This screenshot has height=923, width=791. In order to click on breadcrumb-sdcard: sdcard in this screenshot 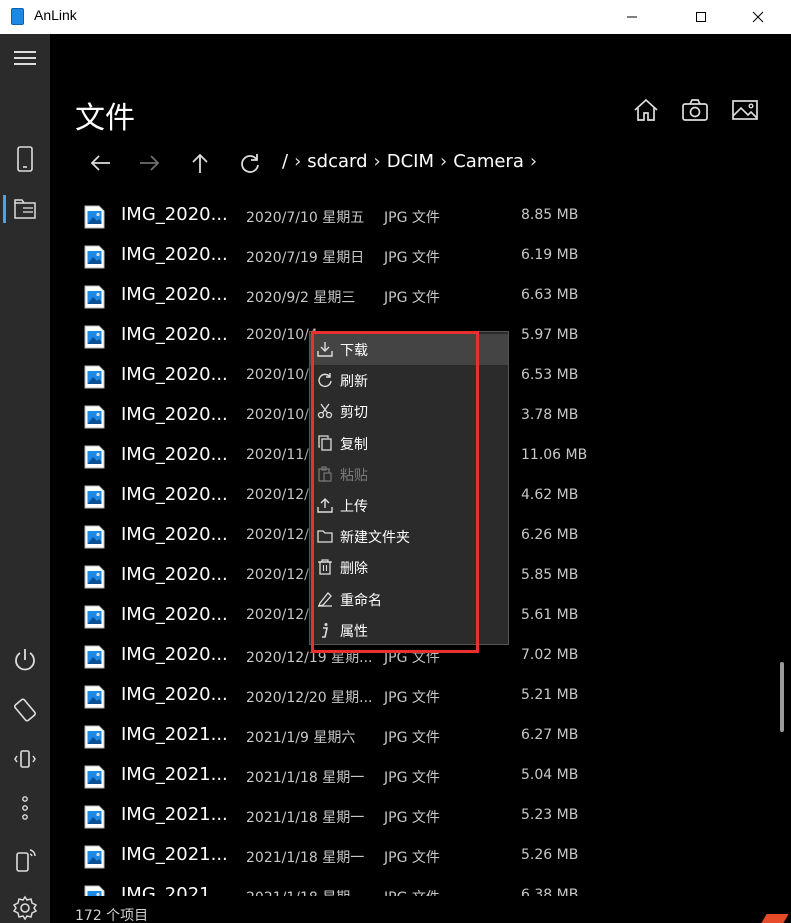, I will do `click(337, 161)`.